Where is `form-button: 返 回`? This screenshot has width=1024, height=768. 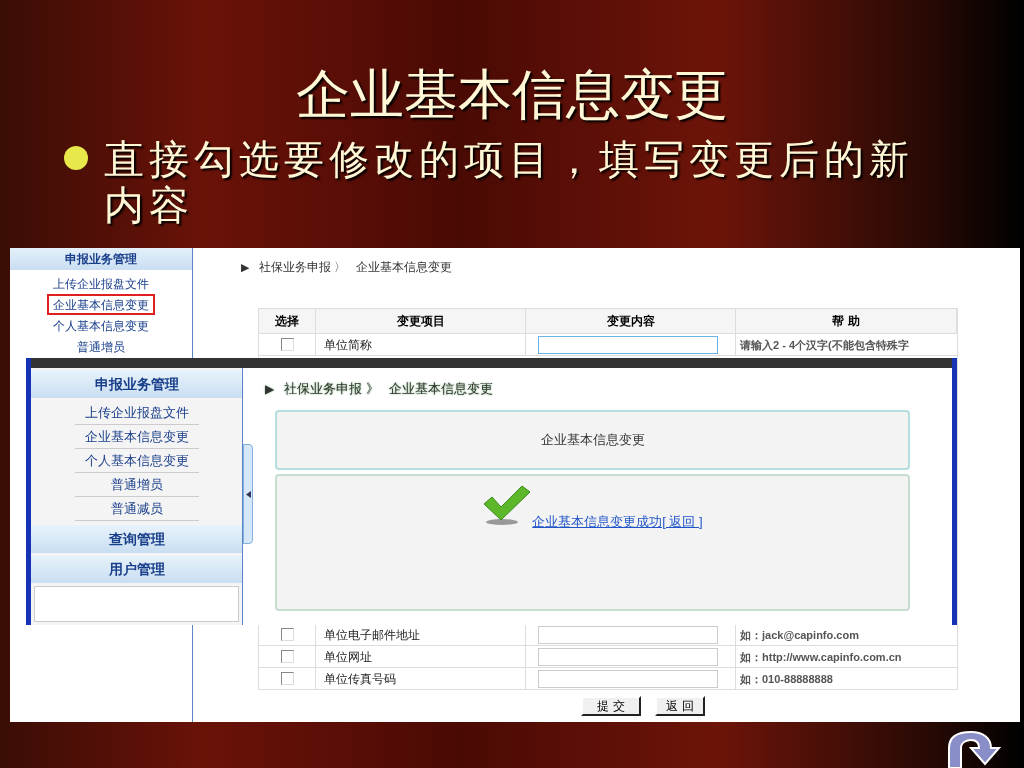
form-button: 返 回 is located at coordinates (680, 706).